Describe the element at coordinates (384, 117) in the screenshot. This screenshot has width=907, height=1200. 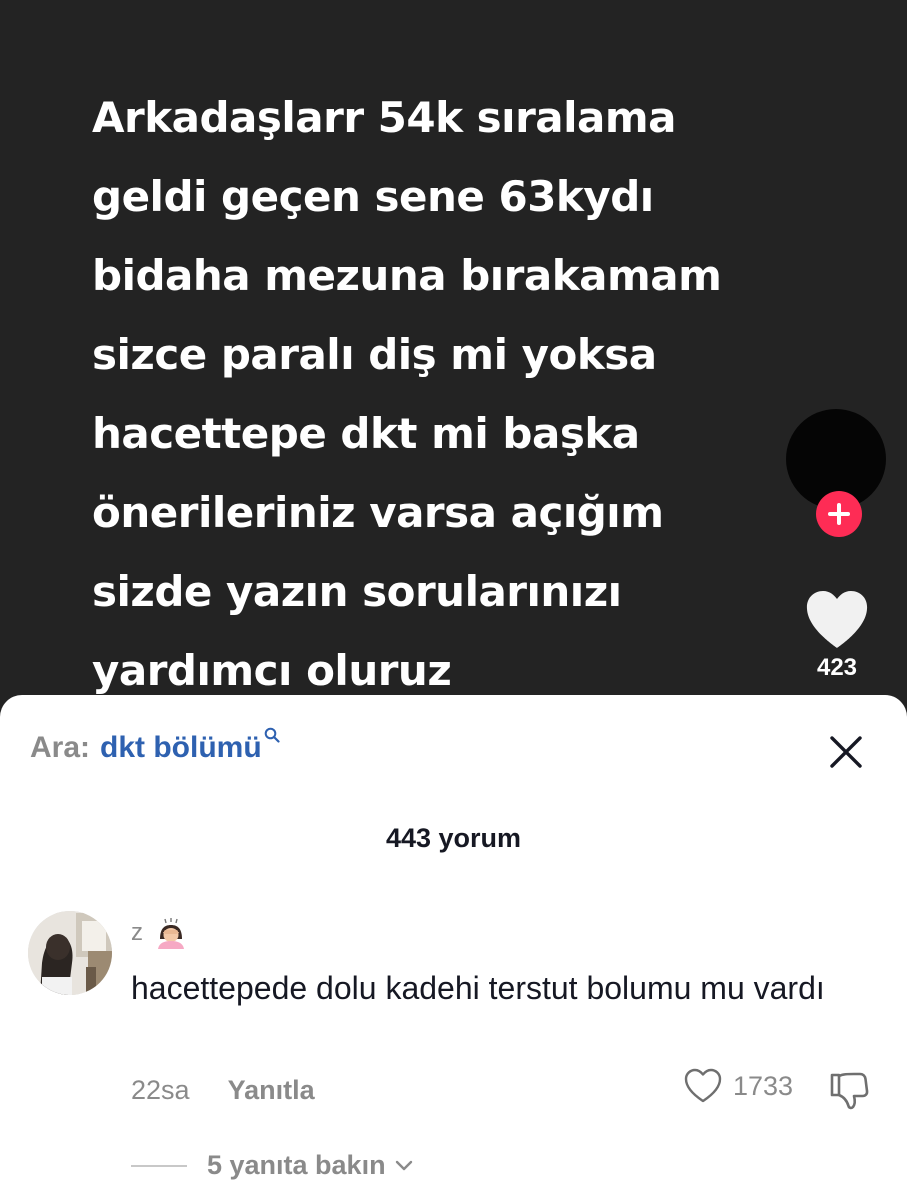
I see `caption-line: Arkadaşlarr 54k sıralama` at that location.